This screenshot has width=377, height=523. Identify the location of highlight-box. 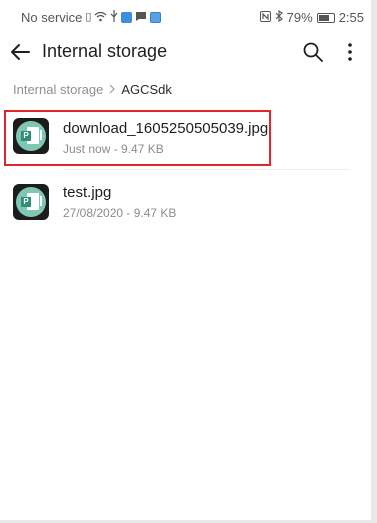
(137, 138).